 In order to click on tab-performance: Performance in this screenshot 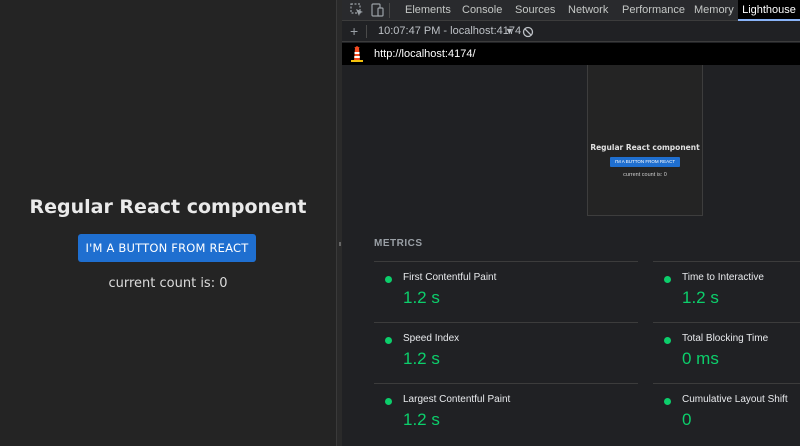, I will do `click(653, 10)`.